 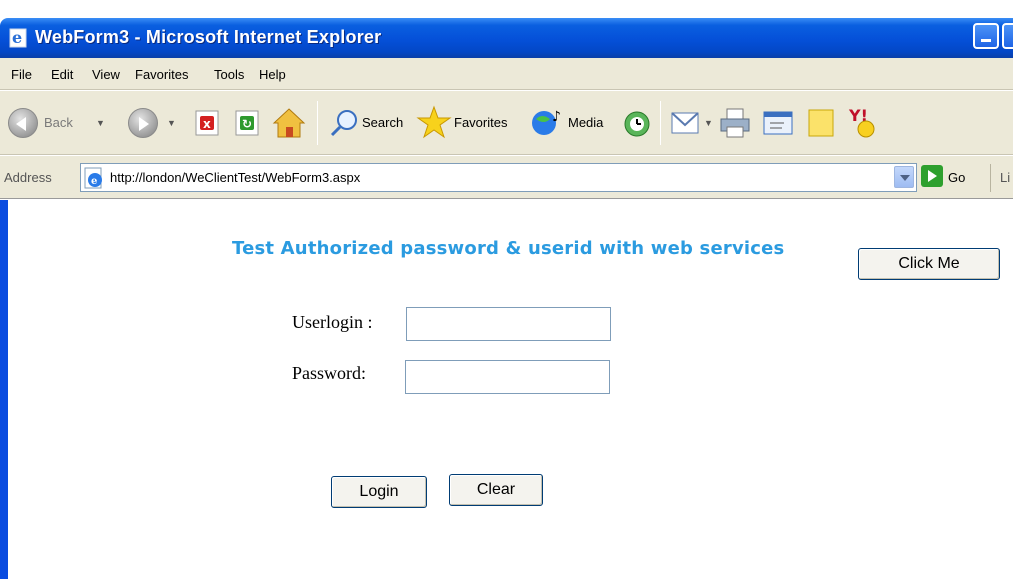 What do you see at coordinates (904, 177) in the screenshot?
I see `address-dropdown-button` at bounding box center [904, 177].